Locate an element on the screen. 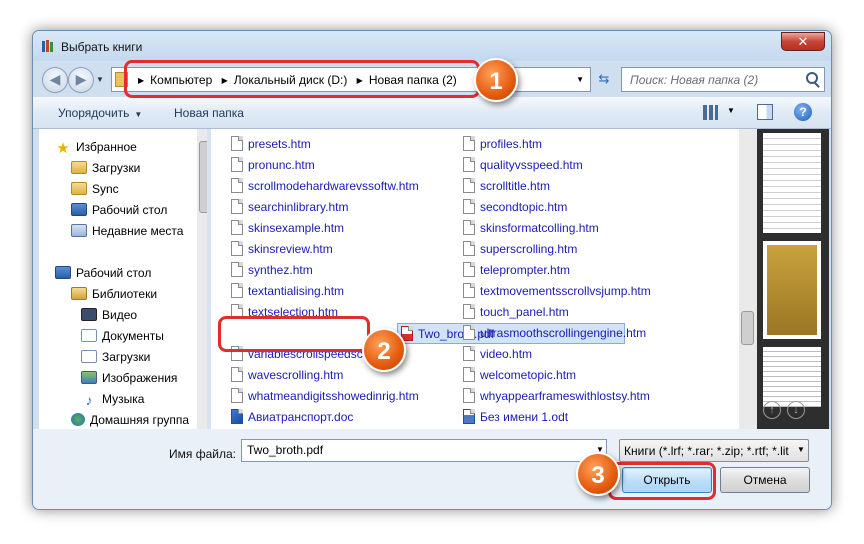 This screenshot has height=544, width=864. new-folder-button: Новая папка is located at coordinates (209, 113).